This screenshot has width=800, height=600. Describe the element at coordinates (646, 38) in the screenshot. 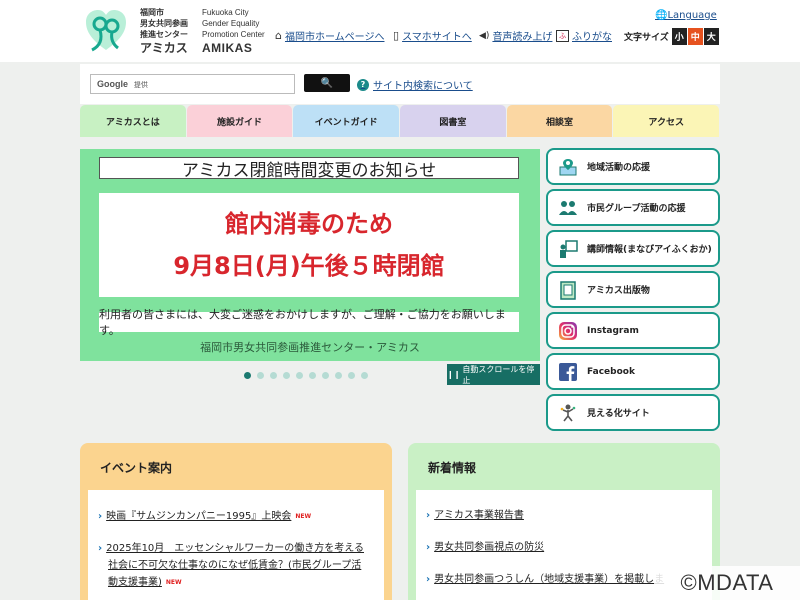

I see `font-size-label: 文字サイズ` at that location.